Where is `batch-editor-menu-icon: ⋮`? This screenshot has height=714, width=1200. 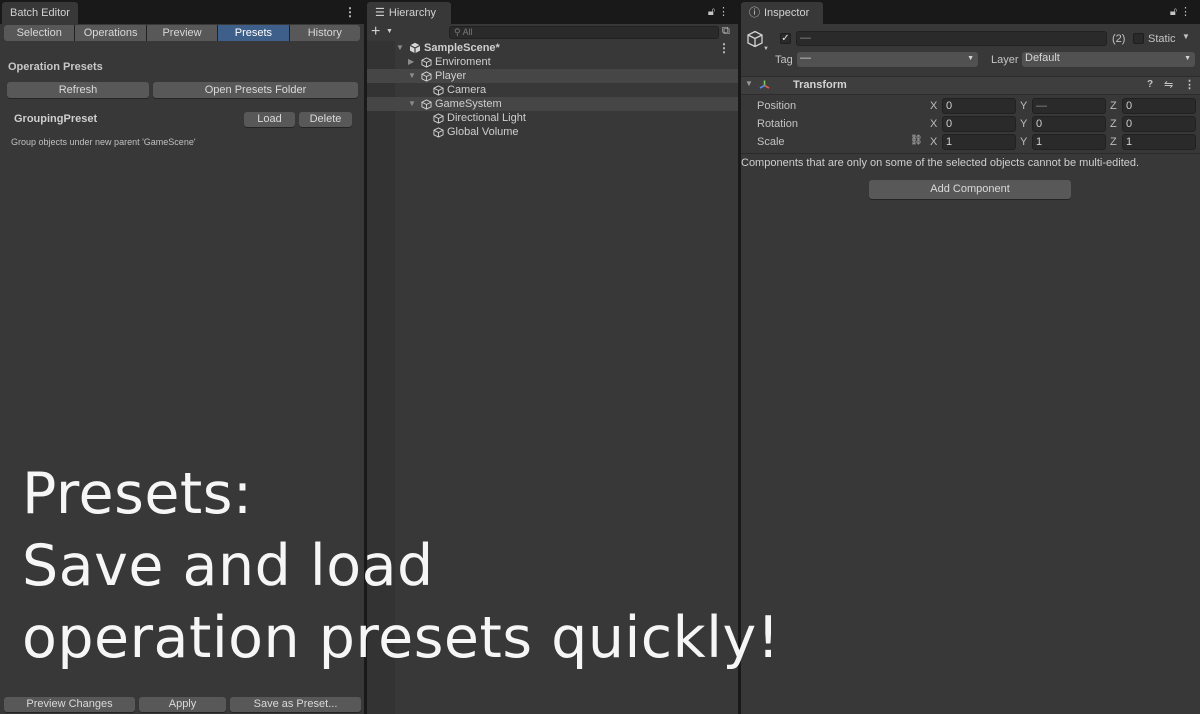 batch-editor-menu-icon: ⋮ is located at coordinates (350, 12).